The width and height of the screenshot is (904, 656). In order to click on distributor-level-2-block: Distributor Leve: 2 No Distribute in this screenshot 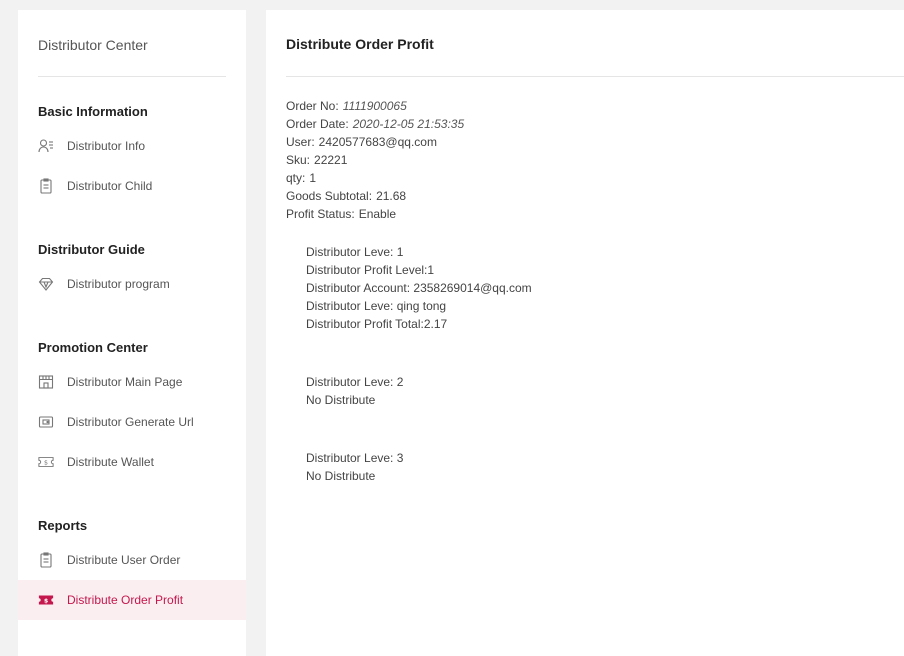, I will do `click(354, 391)`.